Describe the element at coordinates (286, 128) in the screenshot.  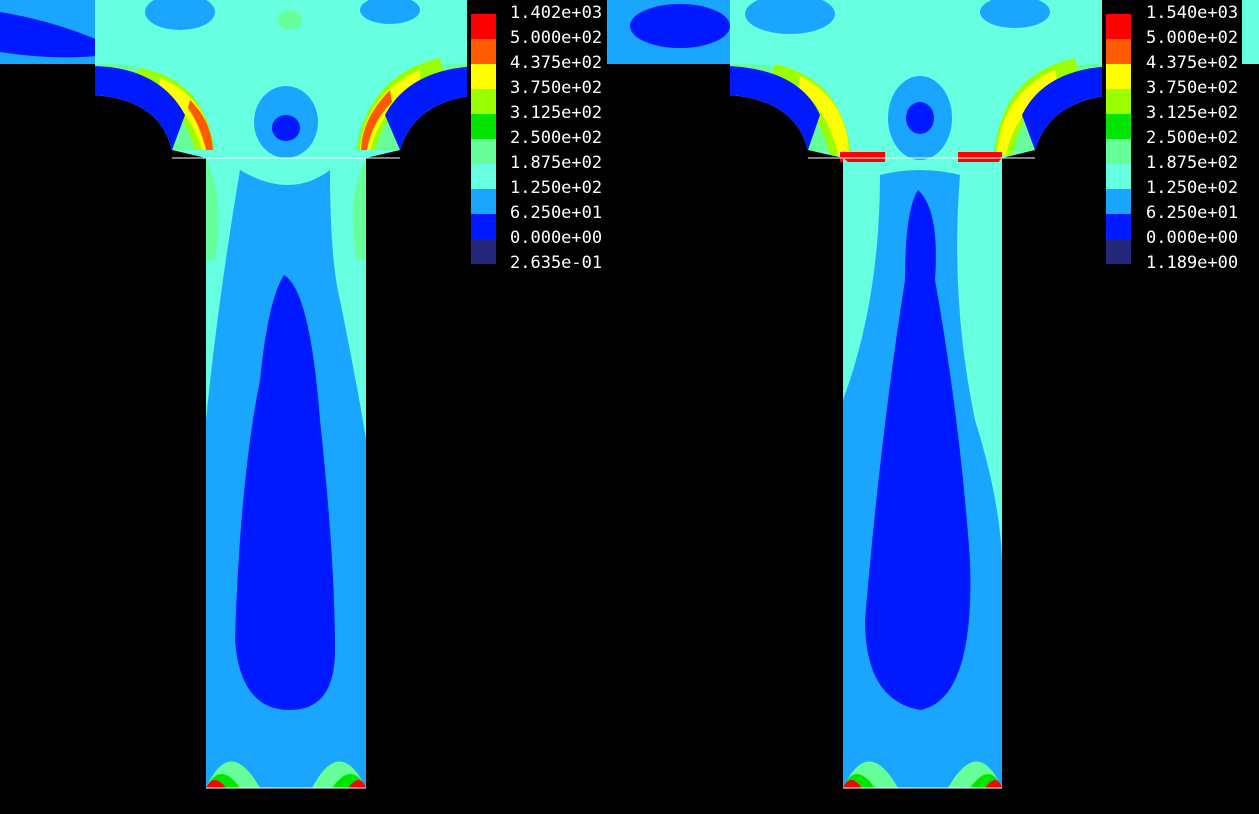
I see `left-center-spot-inner` at that location.